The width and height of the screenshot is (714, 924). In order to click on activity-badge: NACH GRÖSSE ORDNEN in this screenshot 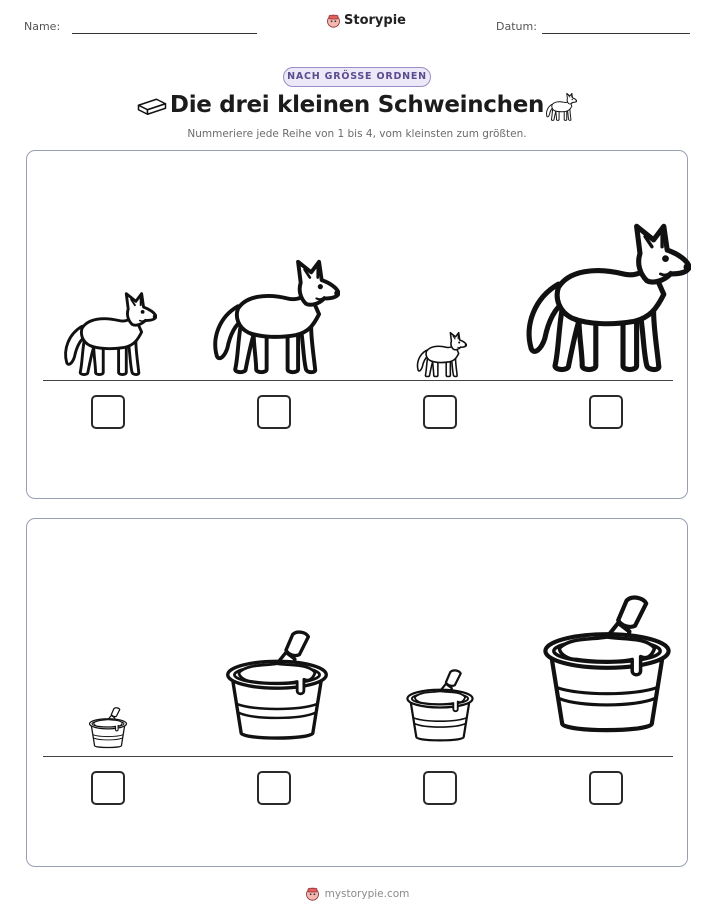, I will do `click(357, 77)`.